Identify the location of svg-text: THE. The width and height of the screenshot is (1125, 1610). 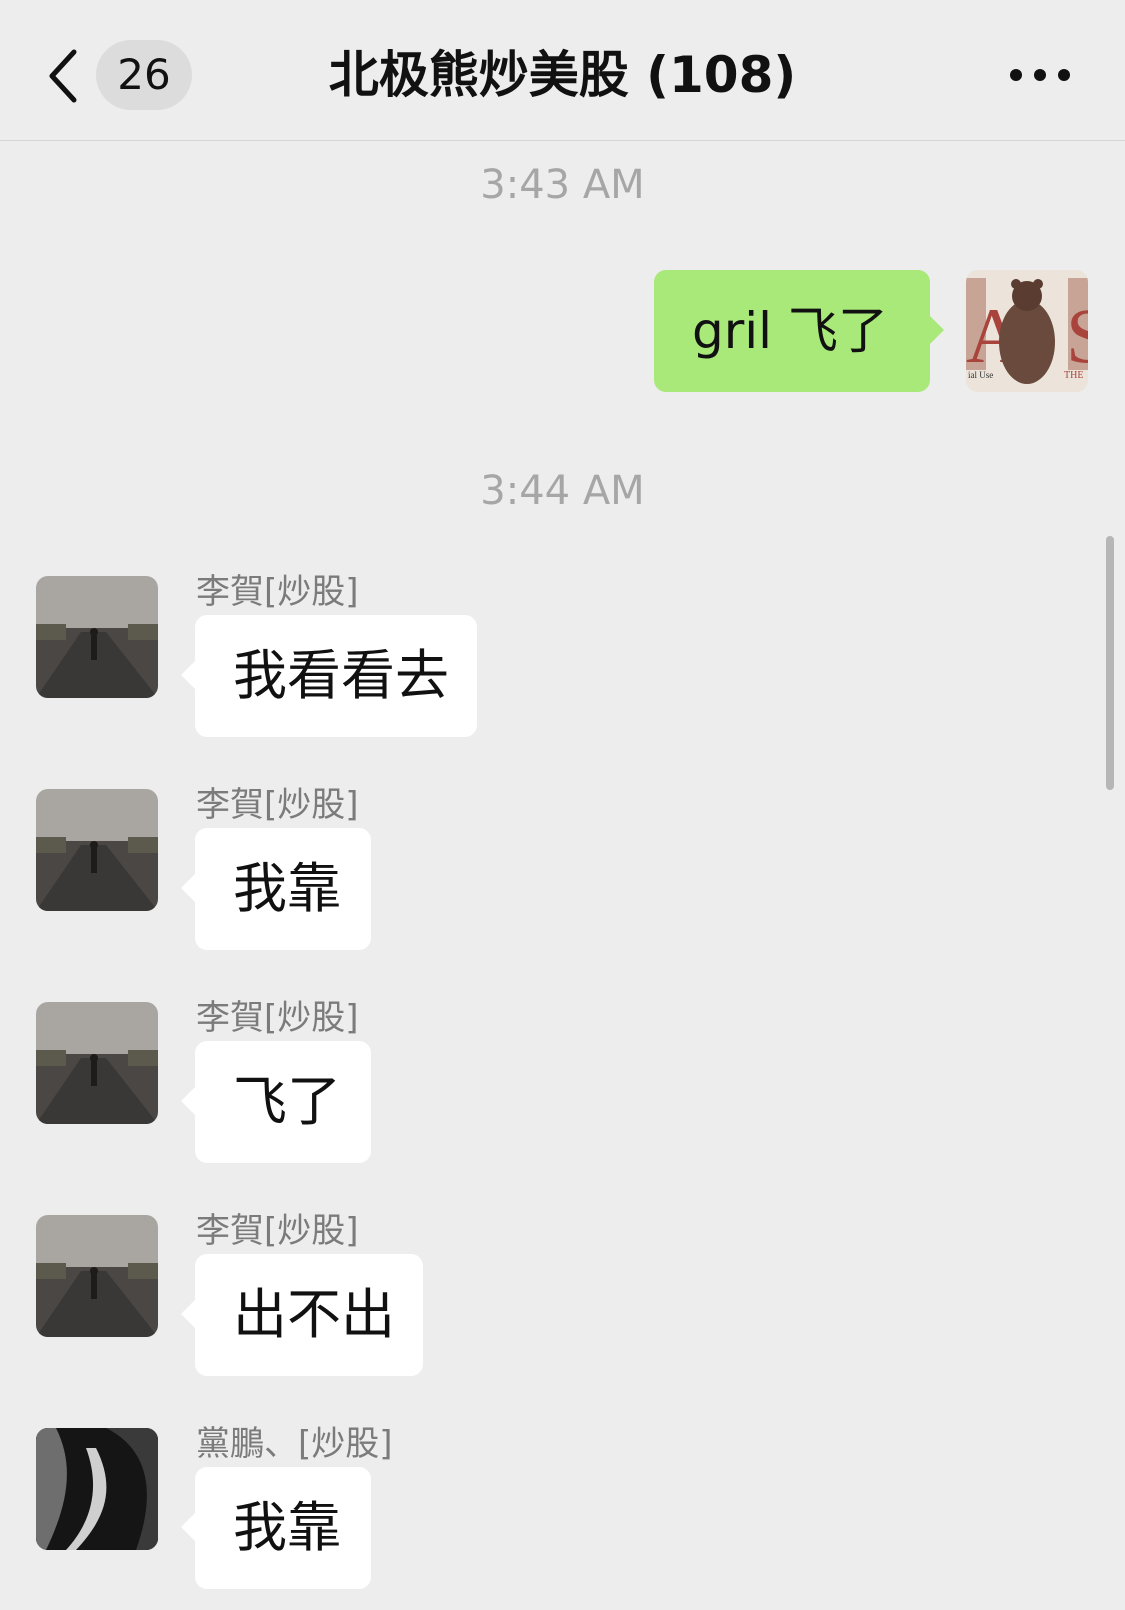
(1073, 375).